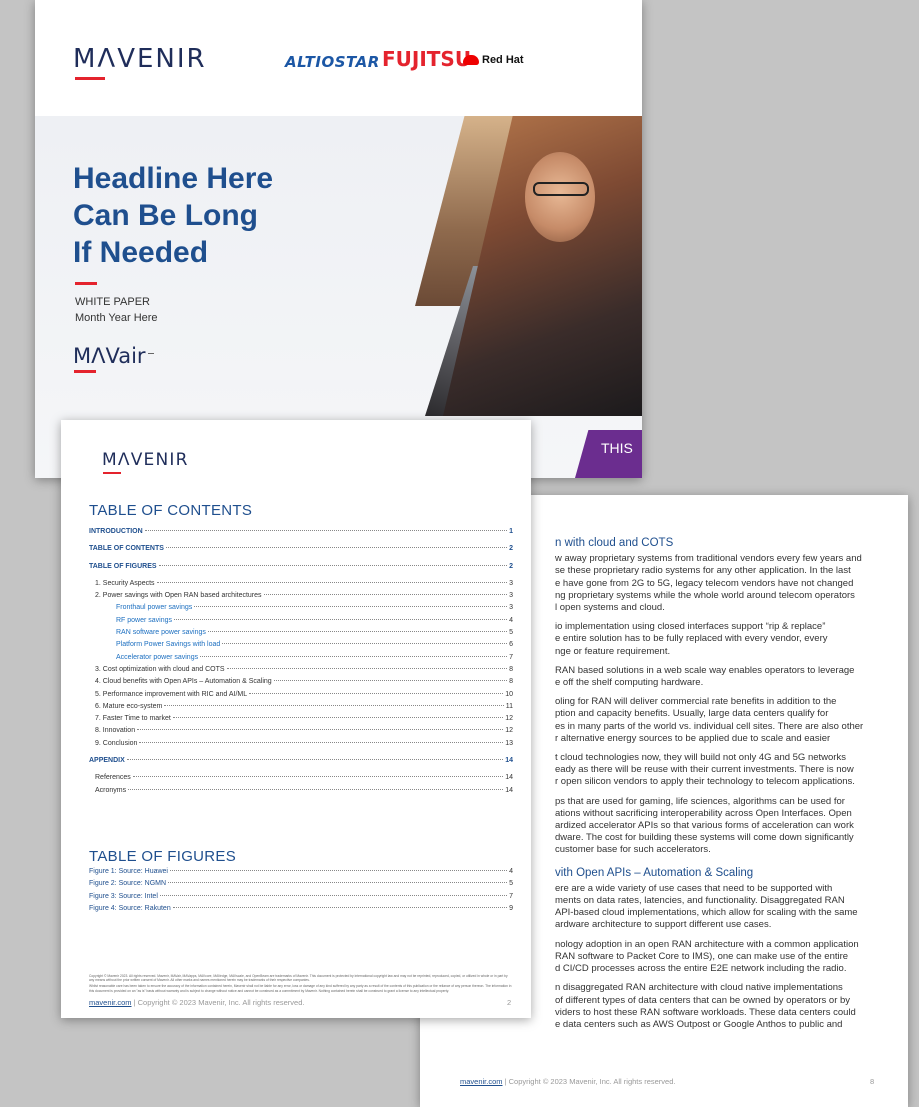 Image resolution: width=919 pixels, height=1107 pixels. What do you see at coordinates (427, 59) in the screenshot?
I see `fujitsu-logo: FUJITSU` at bounding box center [427, 59].